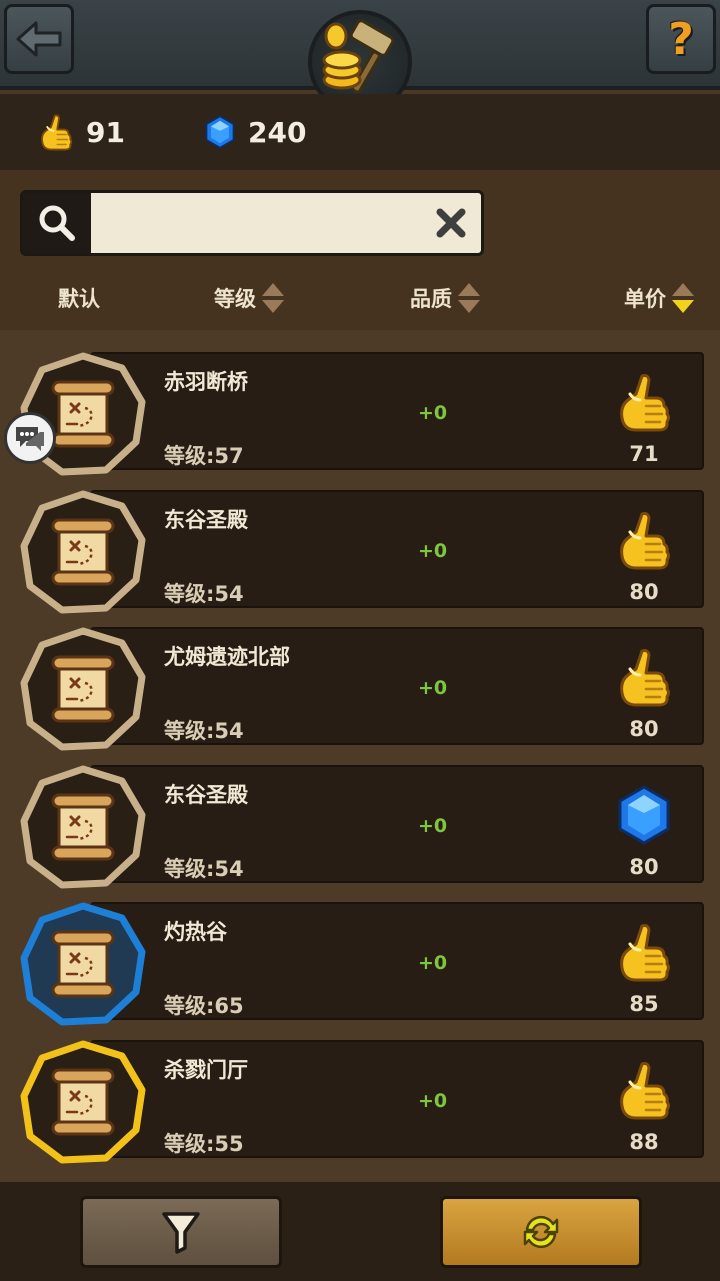  I want to click on search-input, so click(264, 223).